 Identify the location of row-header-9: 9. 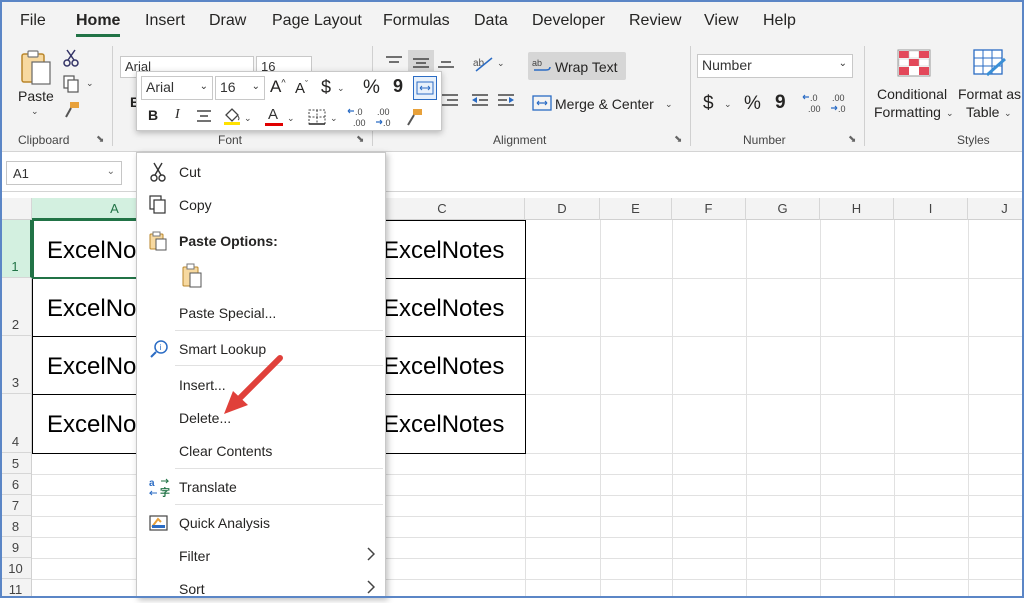
(16, 547).